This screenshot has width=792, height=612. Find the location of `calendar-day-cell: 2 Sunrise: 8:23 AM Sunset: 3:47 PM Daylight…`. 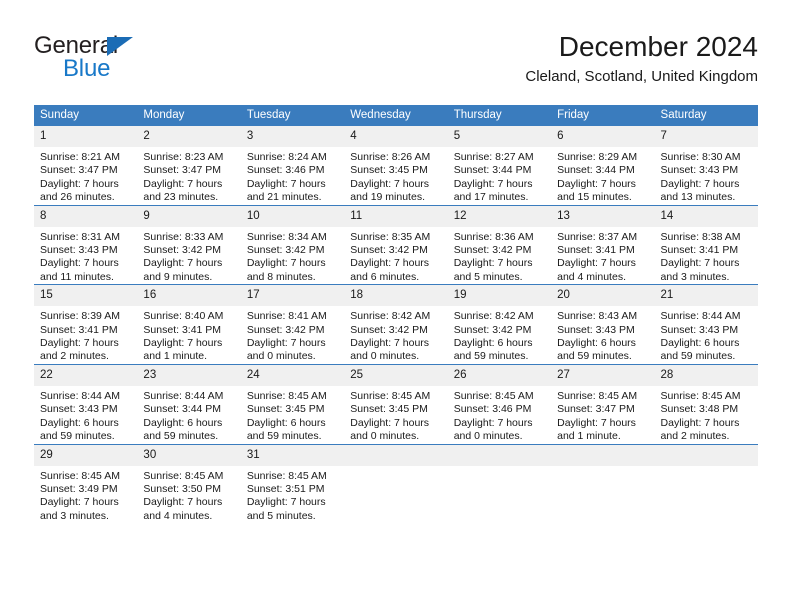

calendar-day-cell: 2 Sunrise: 8:23 AM Sunset: 3:47 PM Daylight… is located at coordinates (189, 166).